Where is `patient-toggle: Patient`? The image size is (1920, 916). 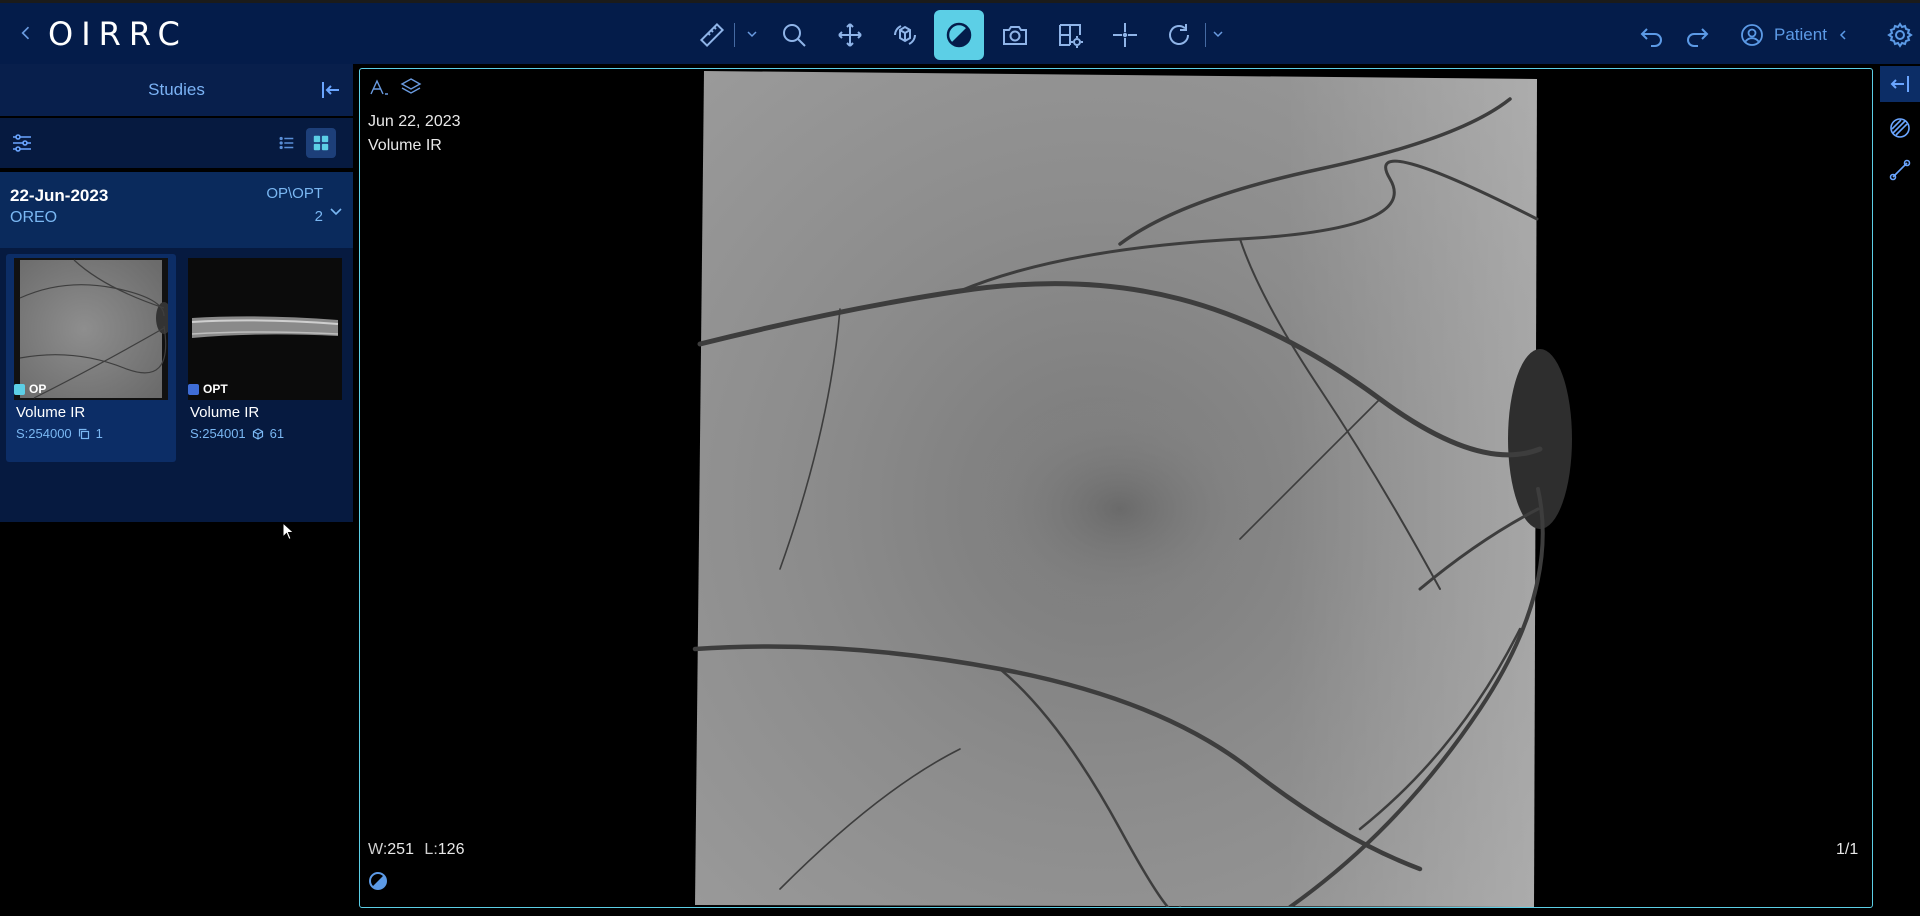 patient-toggle: Patient is located at coordinates (1794, 35).